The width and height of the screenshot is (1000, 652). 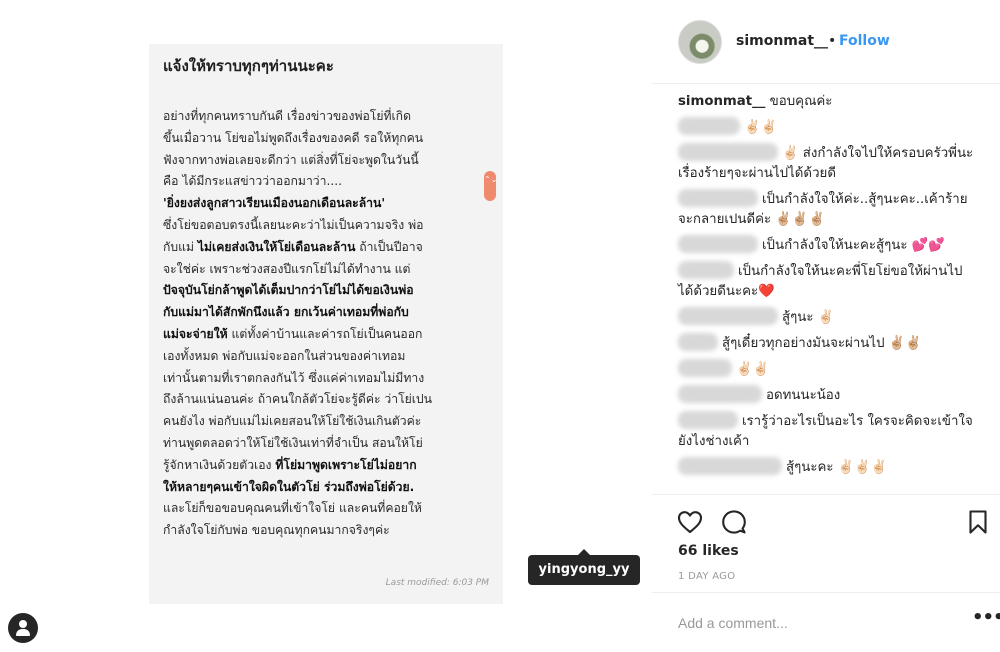 What do you see at coordinates (978, 522) in the screenshot?
I see `bookmark-icon` at bounding box center [978, 522].